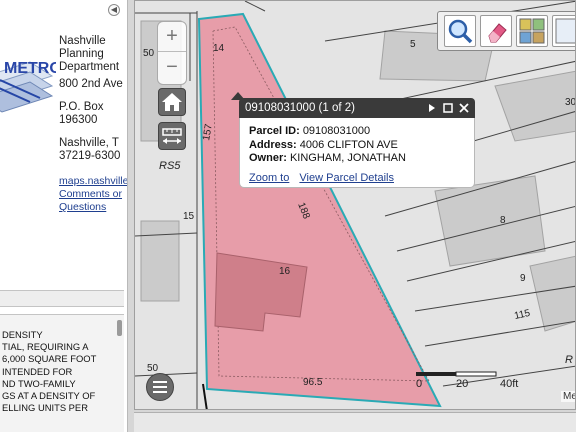 The image size is (576, 432). I want to click on contact-line: 800 2nd Ave, so click(91, 84).